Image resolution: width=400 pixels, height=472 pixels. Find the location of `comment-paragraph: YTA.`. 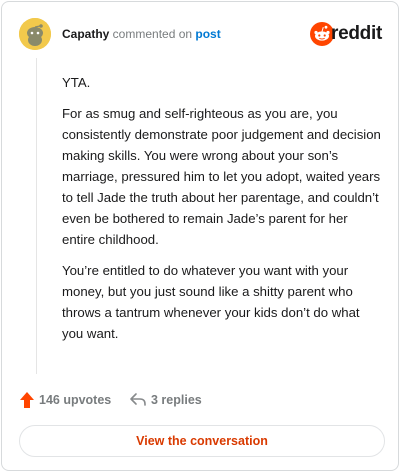

comment-paragraph: YTA. is located at coordinates (76, 82).